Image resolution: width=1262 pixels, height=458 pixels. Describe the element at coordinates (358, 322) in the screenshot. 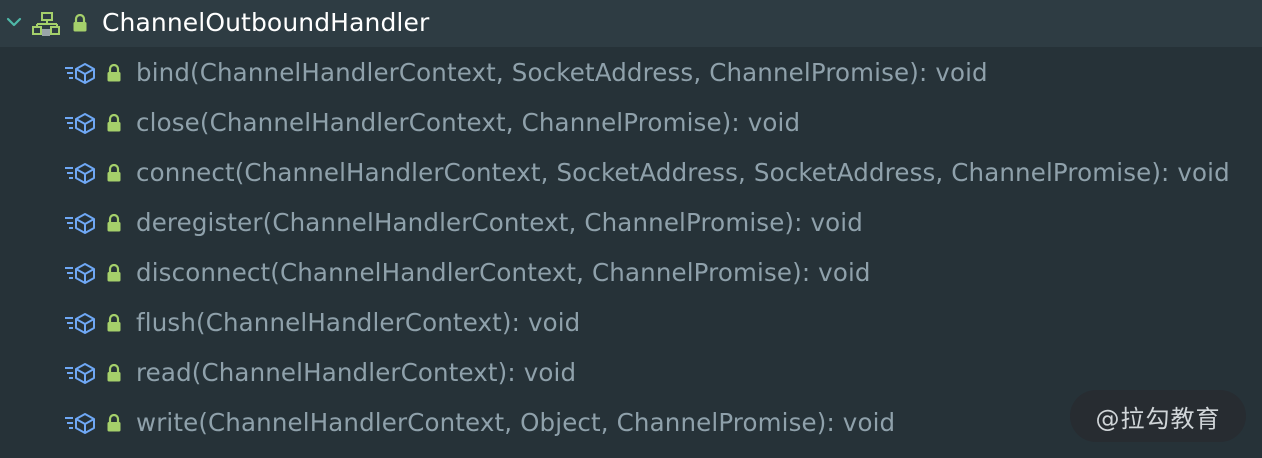

I see `method-signature: flush(ChannelHandlerContext): void` at that location.